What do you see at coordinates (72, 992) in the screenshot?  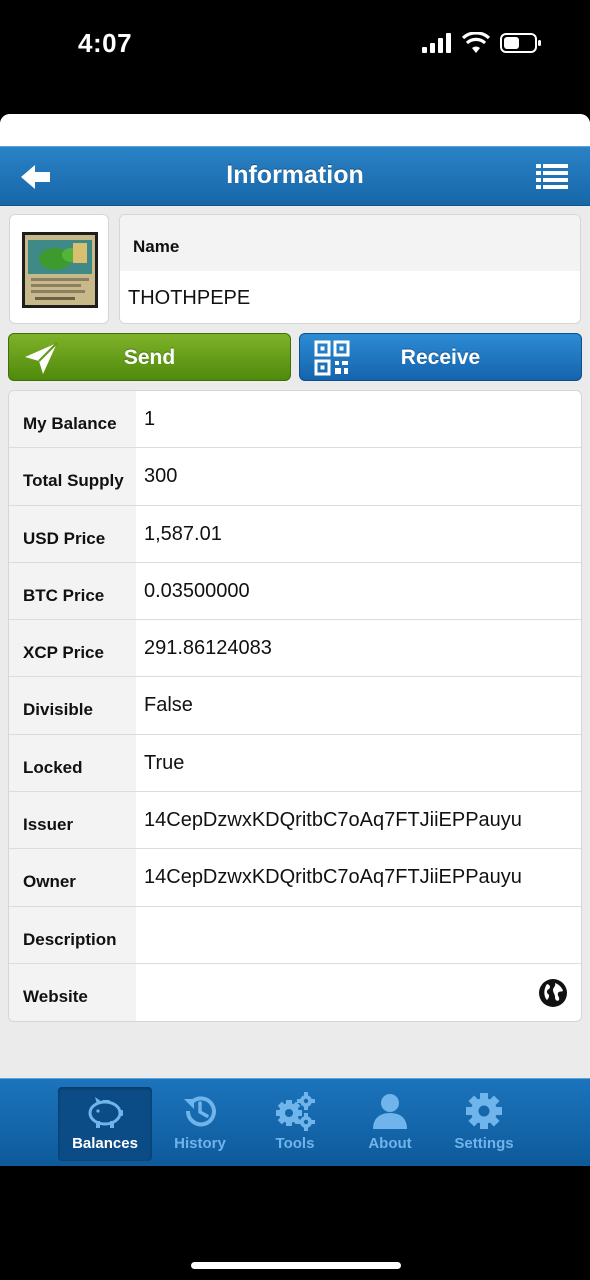 I see `row-label: Website` at bounding box center [72, 992].